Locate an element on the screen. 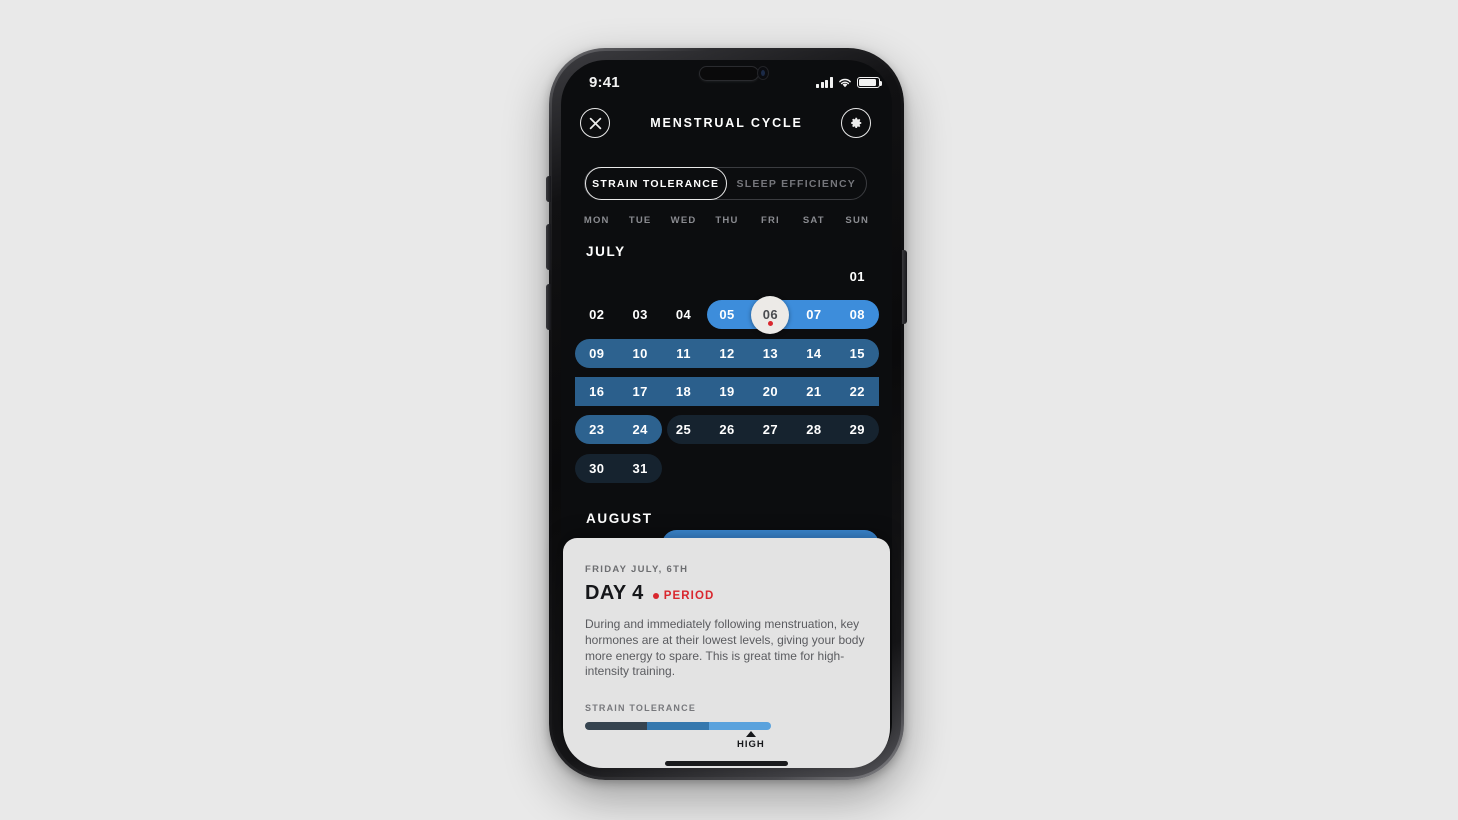 The height and width of the screenshot is (820, 1458). calendar-day-16: 16 is located at coordinates (596, 391).